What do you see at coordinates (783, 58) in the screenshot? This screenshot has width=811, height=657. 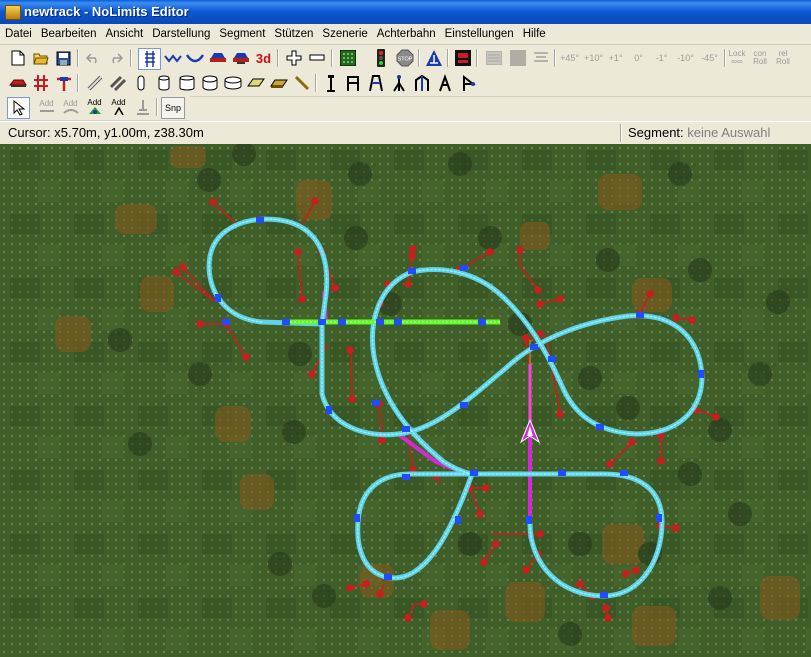 I see `rel-roll-button: rel Roll` at bounding box center [783, 58].